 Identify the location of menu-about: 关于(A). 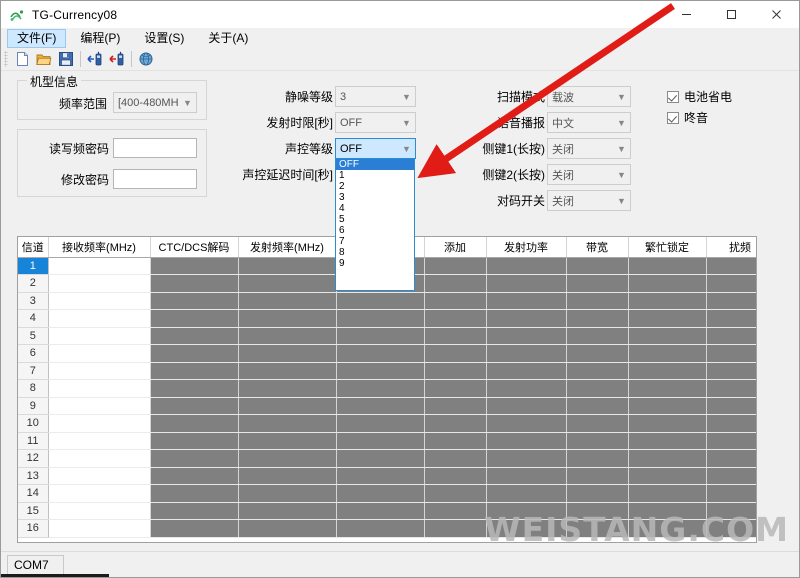
(228, 38).